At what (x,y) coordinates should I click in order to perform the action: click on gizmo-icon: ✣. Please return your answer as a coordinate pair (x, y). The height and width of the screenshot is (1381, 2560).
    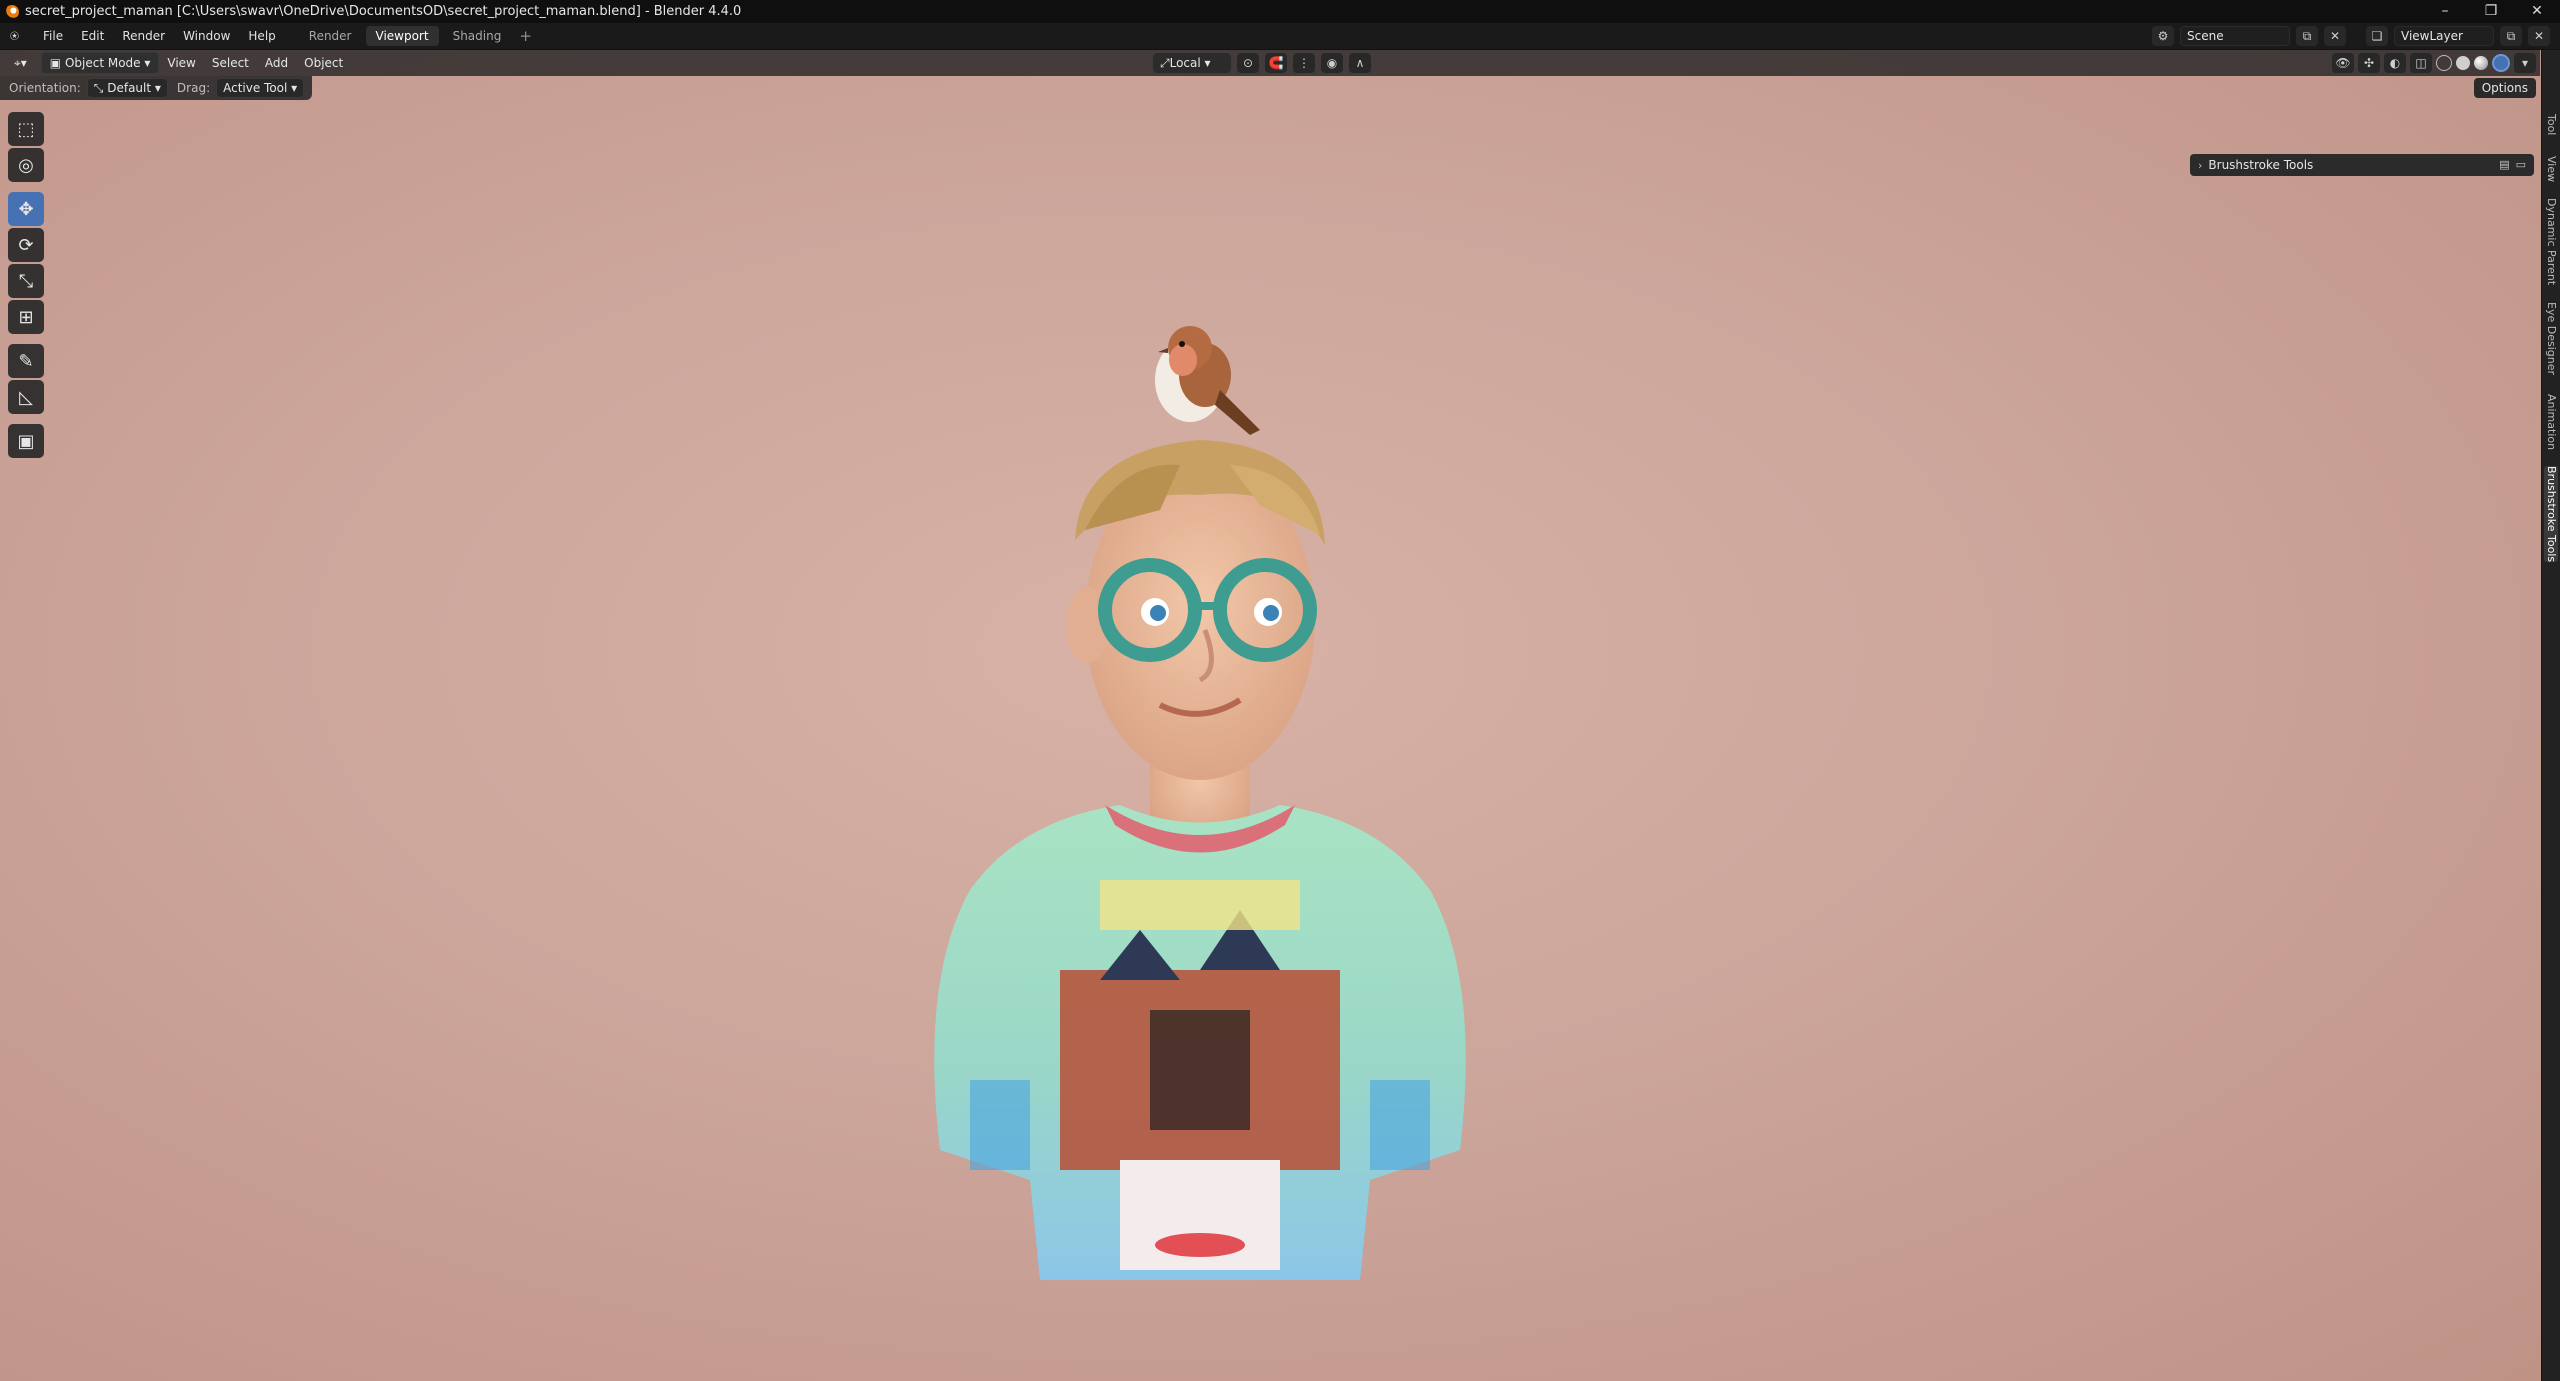
    Looking at the image, I should click on (2369, 63).